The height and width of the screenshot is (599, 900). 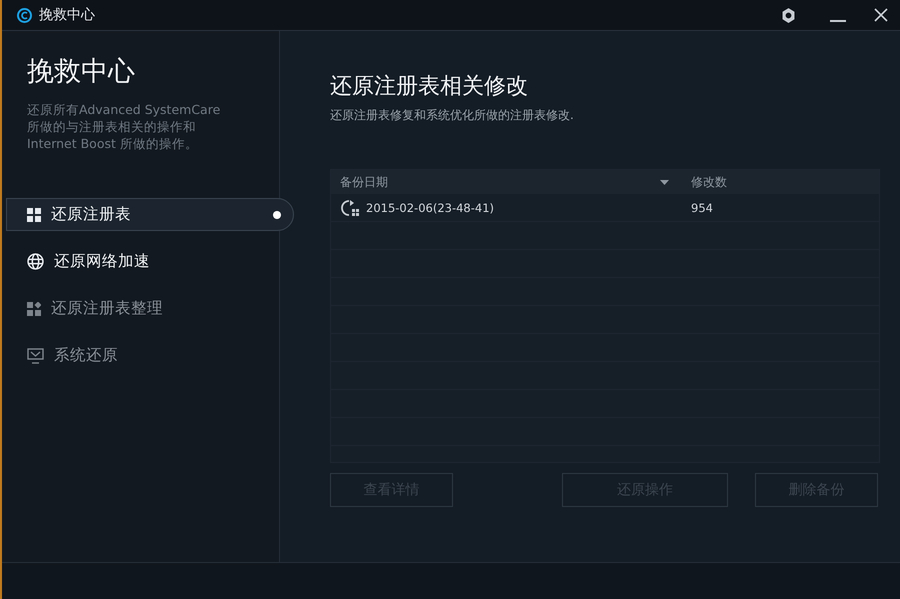 What do you see at coordinates (429, 87) in the screenshot?
I see `page-title: 还原注册表相关修改` at bounding box center [429, 87].